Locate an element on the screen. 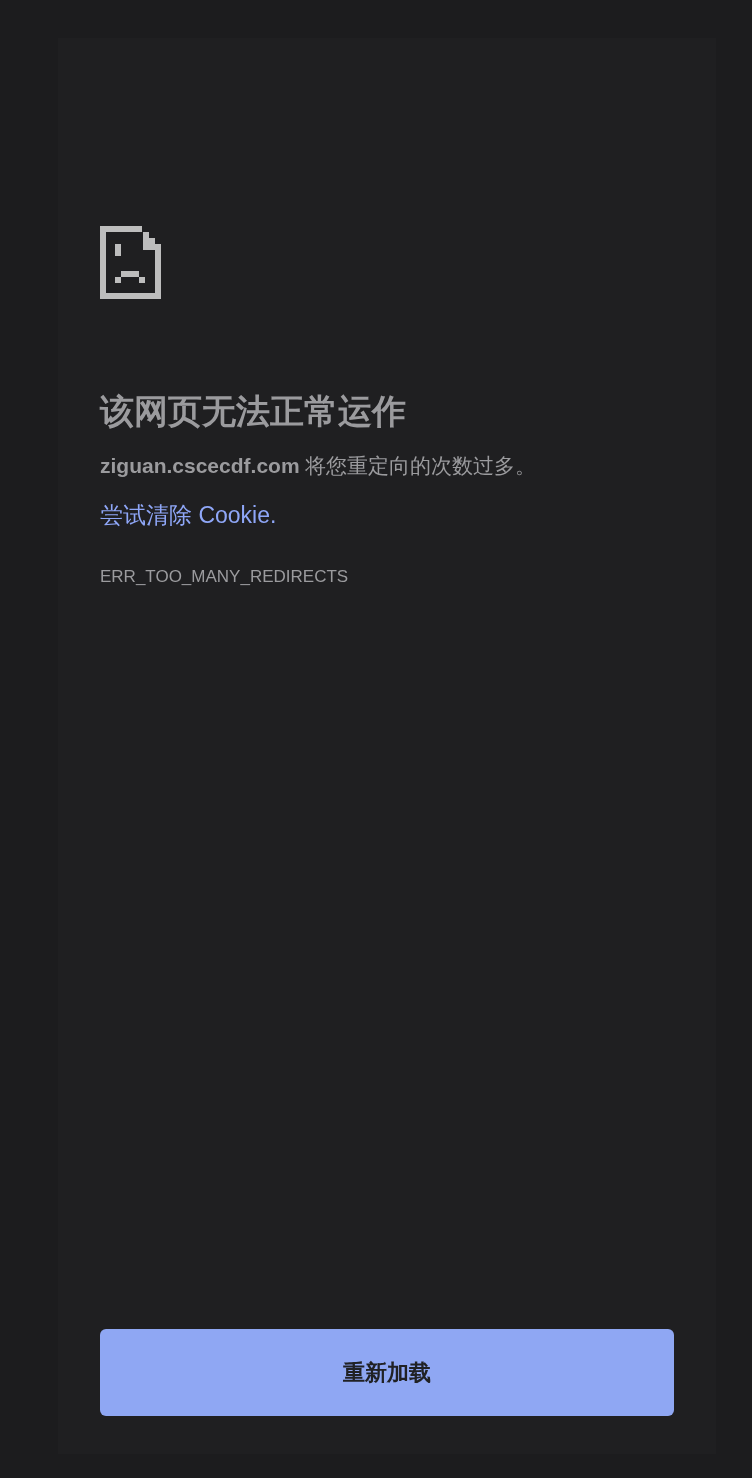 The width and height of the screenshot is (752, 1478). error-code: ERR_TOO_MANY_REDIRECTS is located at coordinates (224, 576).